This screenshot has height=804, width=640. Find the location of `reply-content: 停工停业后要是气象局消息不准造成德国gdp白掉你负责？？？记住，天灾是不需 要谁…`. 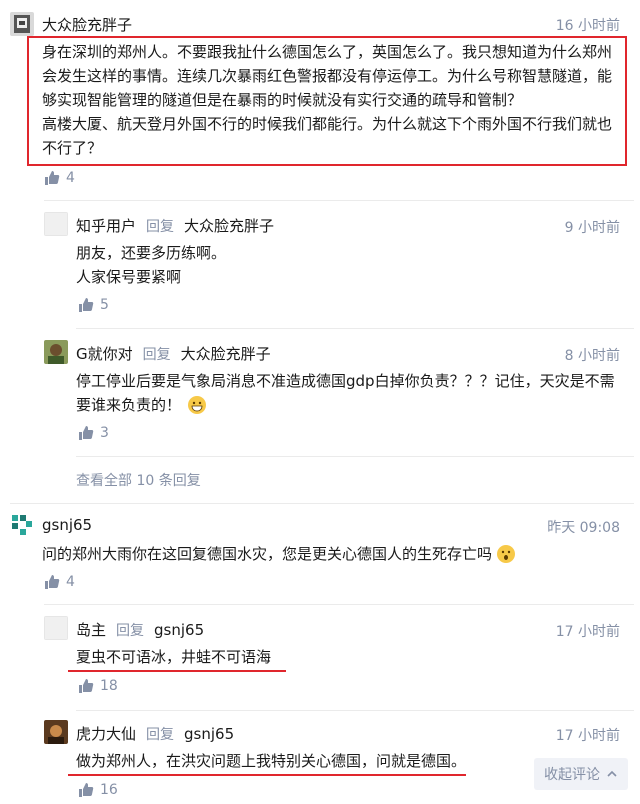

reply-content: 停工停业后要是气象局消息不准造成德国gdp白掉你负责？？？记住，天灾是不需 要谁… is located at coordinates (351, 393).